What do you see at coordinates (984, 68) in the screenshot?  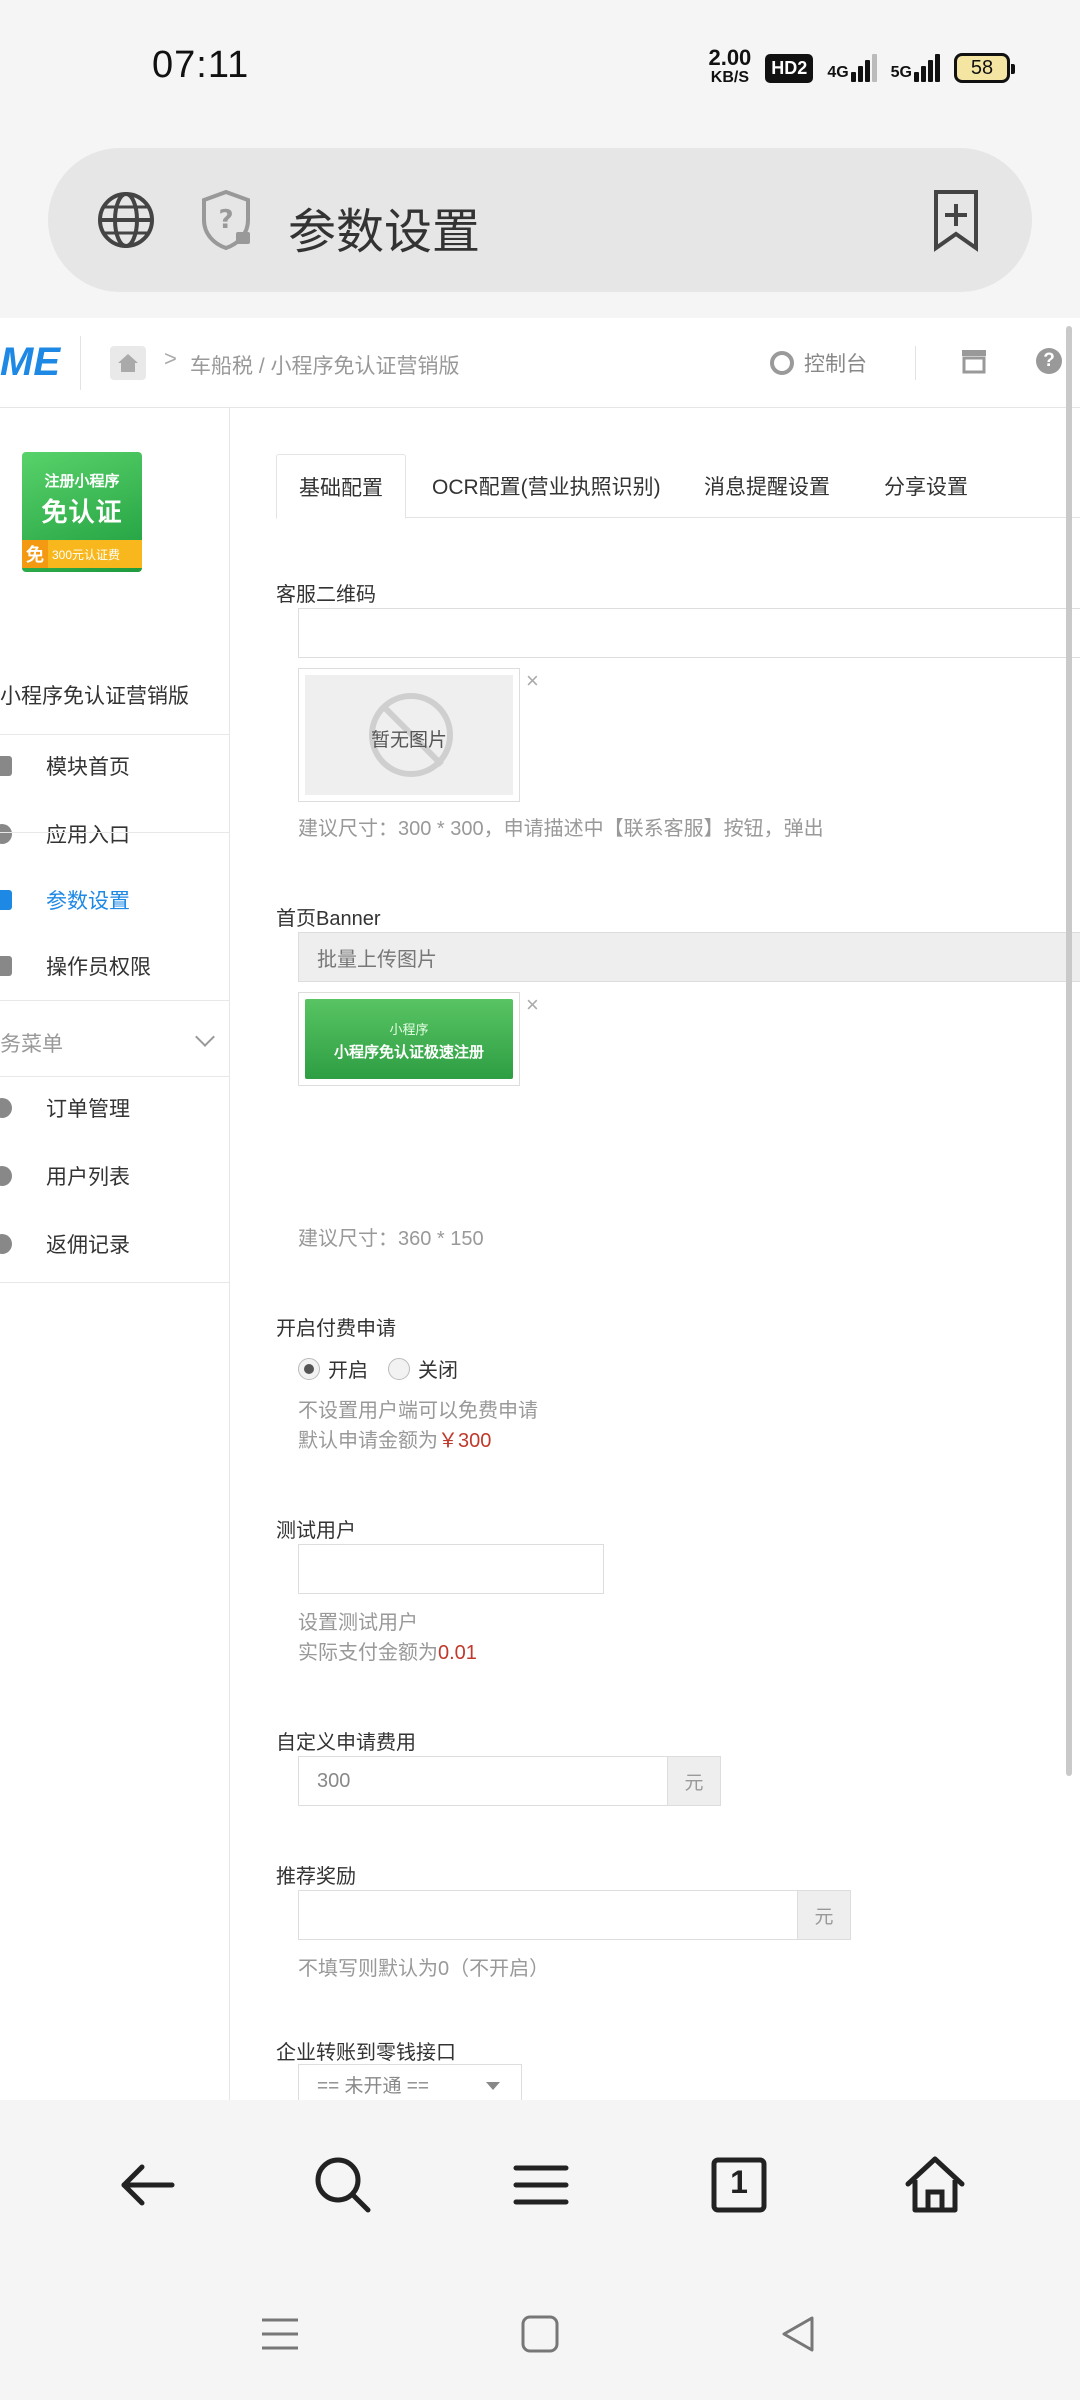 I see `battery-icon: 58` at bounding box center [984, 68].